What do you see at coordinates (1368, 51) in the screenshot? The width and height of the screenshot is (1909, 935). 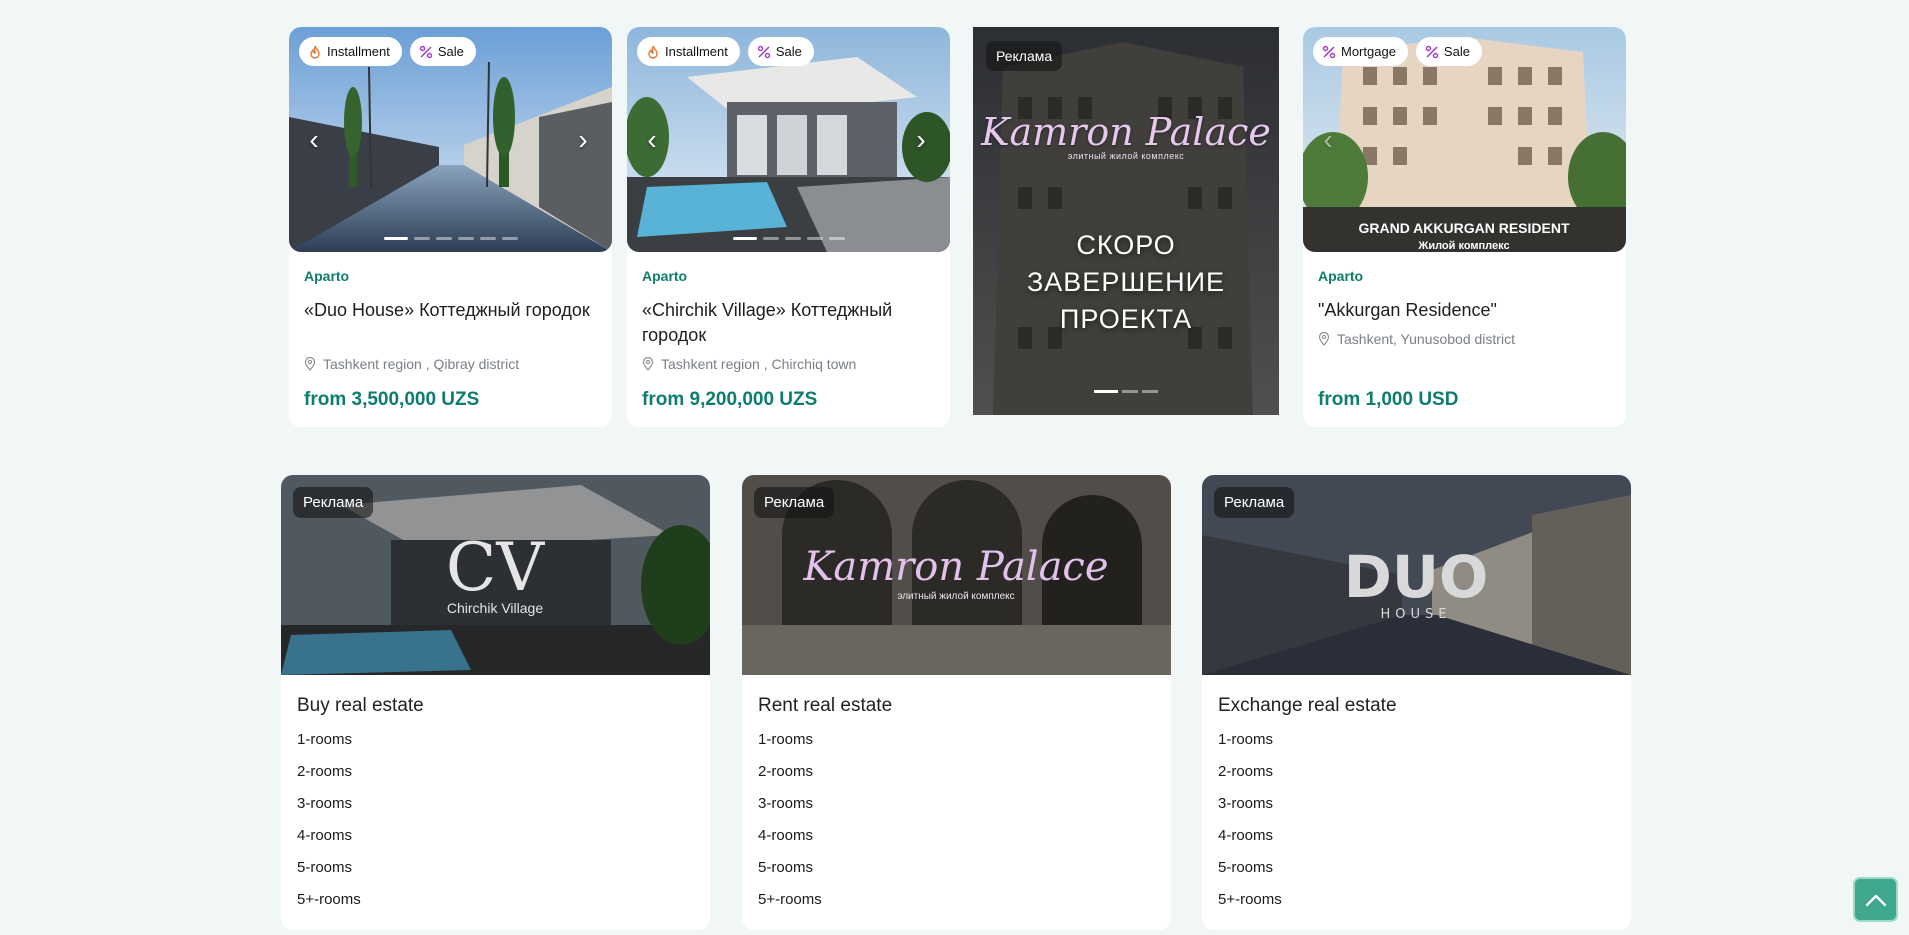 I see `badge-label: Mortgage` at bounding box center [1368, 51].